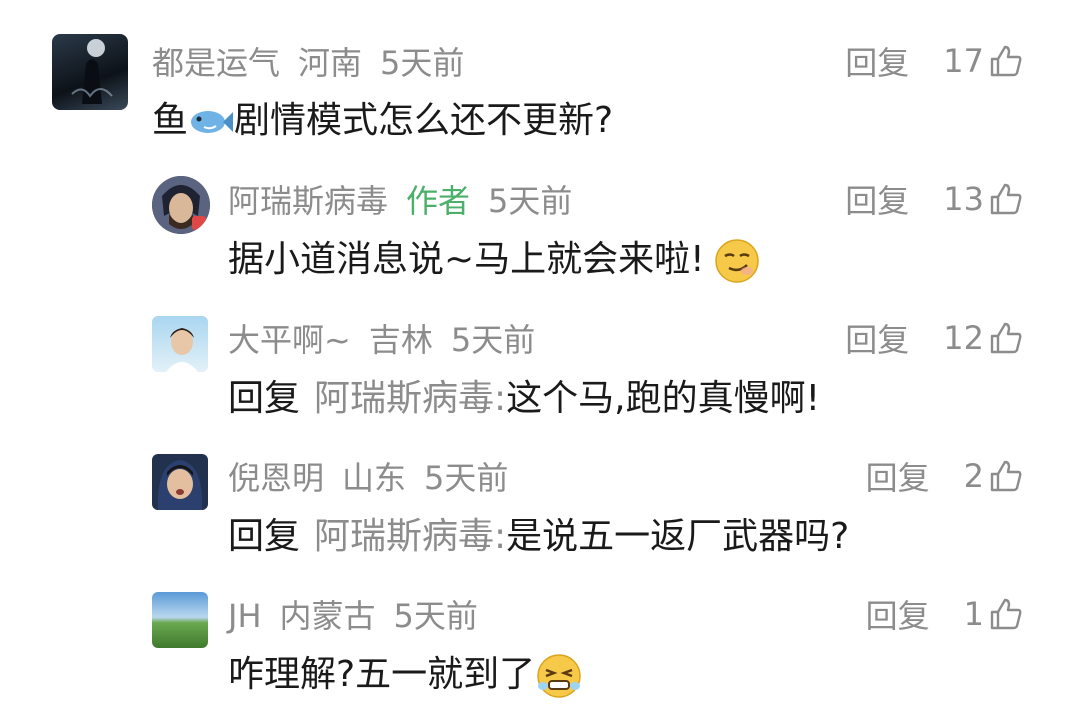 The height and width of the screenshot is (723, 1080). I want to click on like-count: 1, so click(973, 614).